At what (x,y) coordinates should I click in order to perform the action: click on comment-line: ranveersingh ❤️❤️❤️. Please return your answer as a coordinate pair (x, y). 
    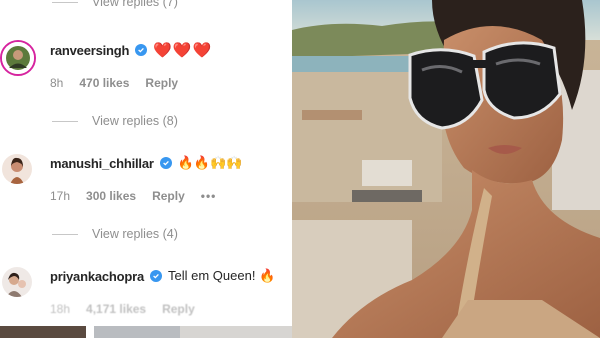
    Looking at the image, I should click on (131, 50).